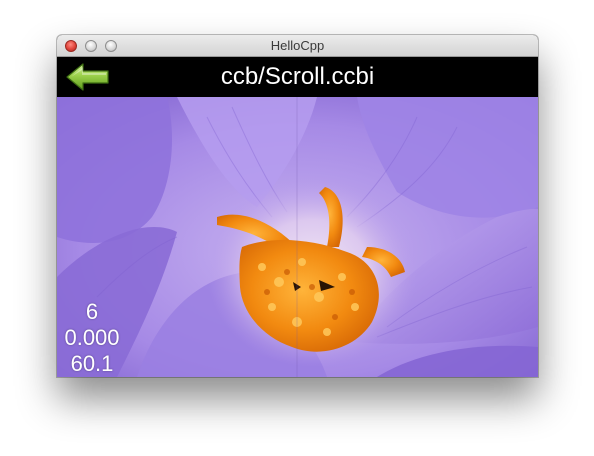 This screenshot has height=456, width=594. I want to click on debug-stats: 6 0.000 60.1, so click(92, 338).